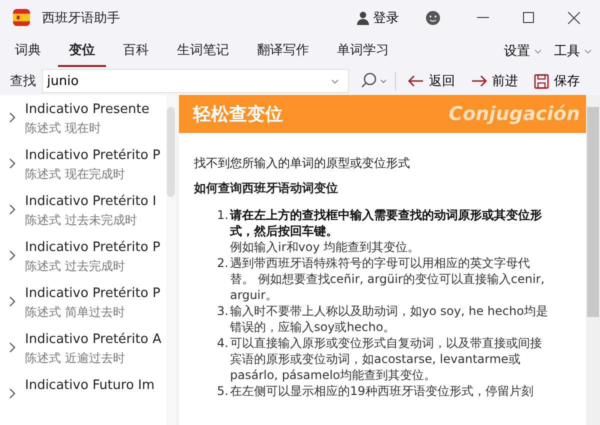 The image size is (600, 425). Describe the element at coordinates (223, 311) in the screenshot. I see `step-number: 3.` at that location.